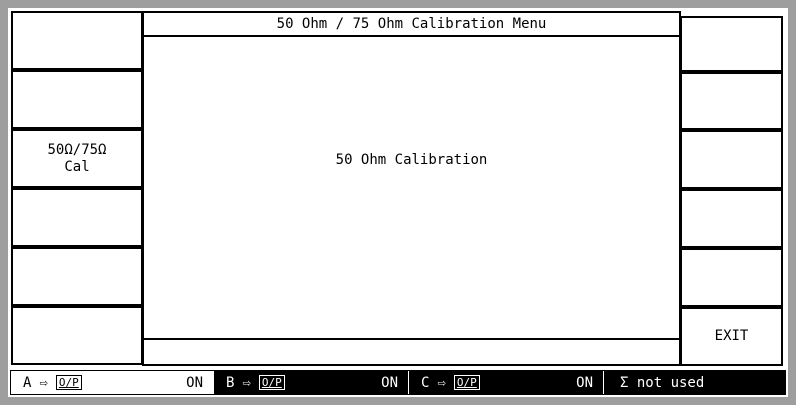 This screenshot has width=796, height=405. What do you see at coordinates (230, 382) in the screenshot?
I see `channel-b-name: B` at bounding box center [230, 382].